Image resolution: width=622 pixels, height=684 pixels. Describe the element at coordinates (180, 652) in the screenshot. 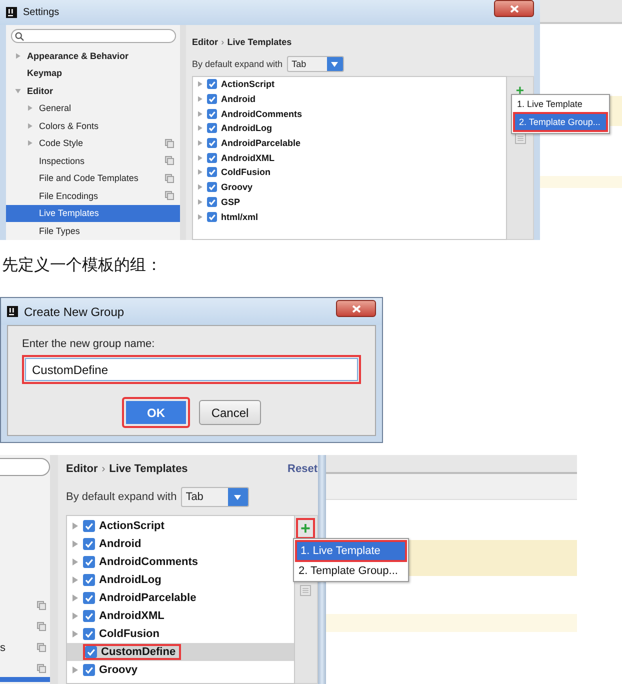

I see `template-row: CustomDefine` at that location.